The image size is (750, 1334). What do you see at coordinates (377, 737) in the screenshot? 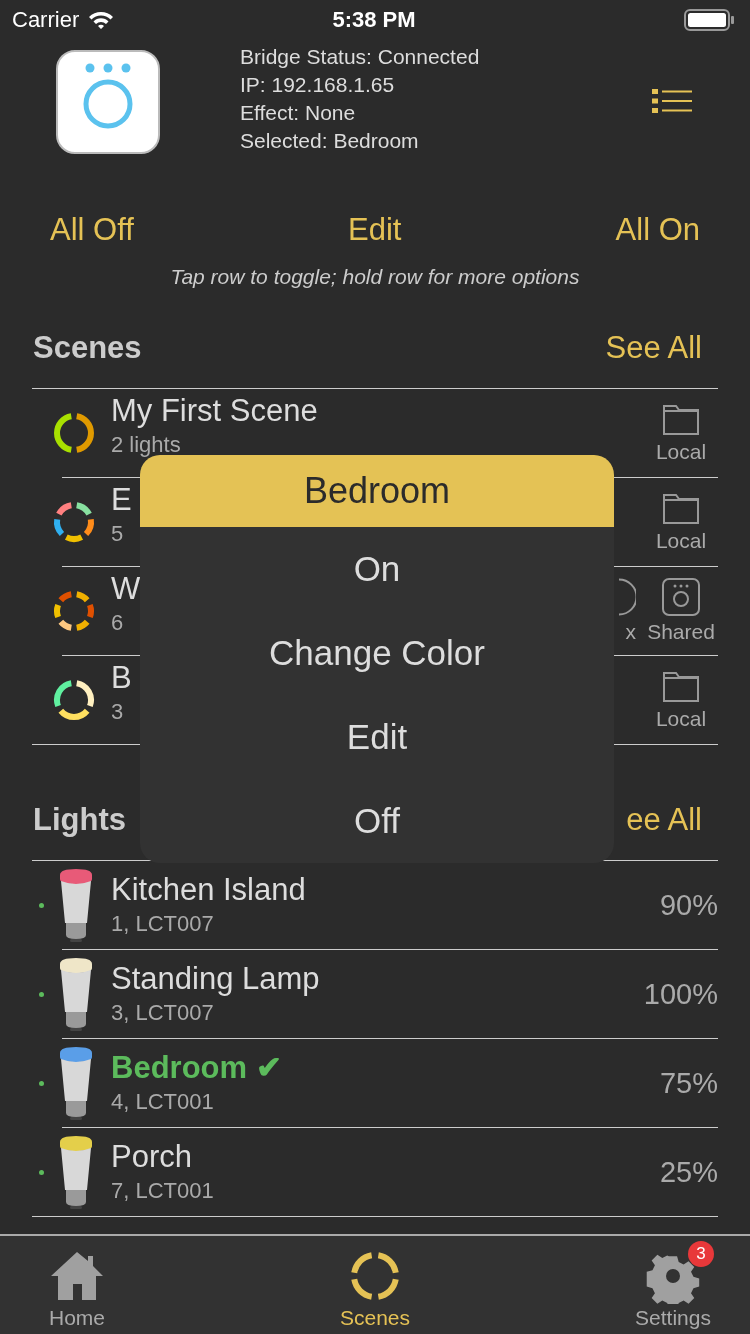
I see `menu-item: Edit` at bounding box center [377, 737].